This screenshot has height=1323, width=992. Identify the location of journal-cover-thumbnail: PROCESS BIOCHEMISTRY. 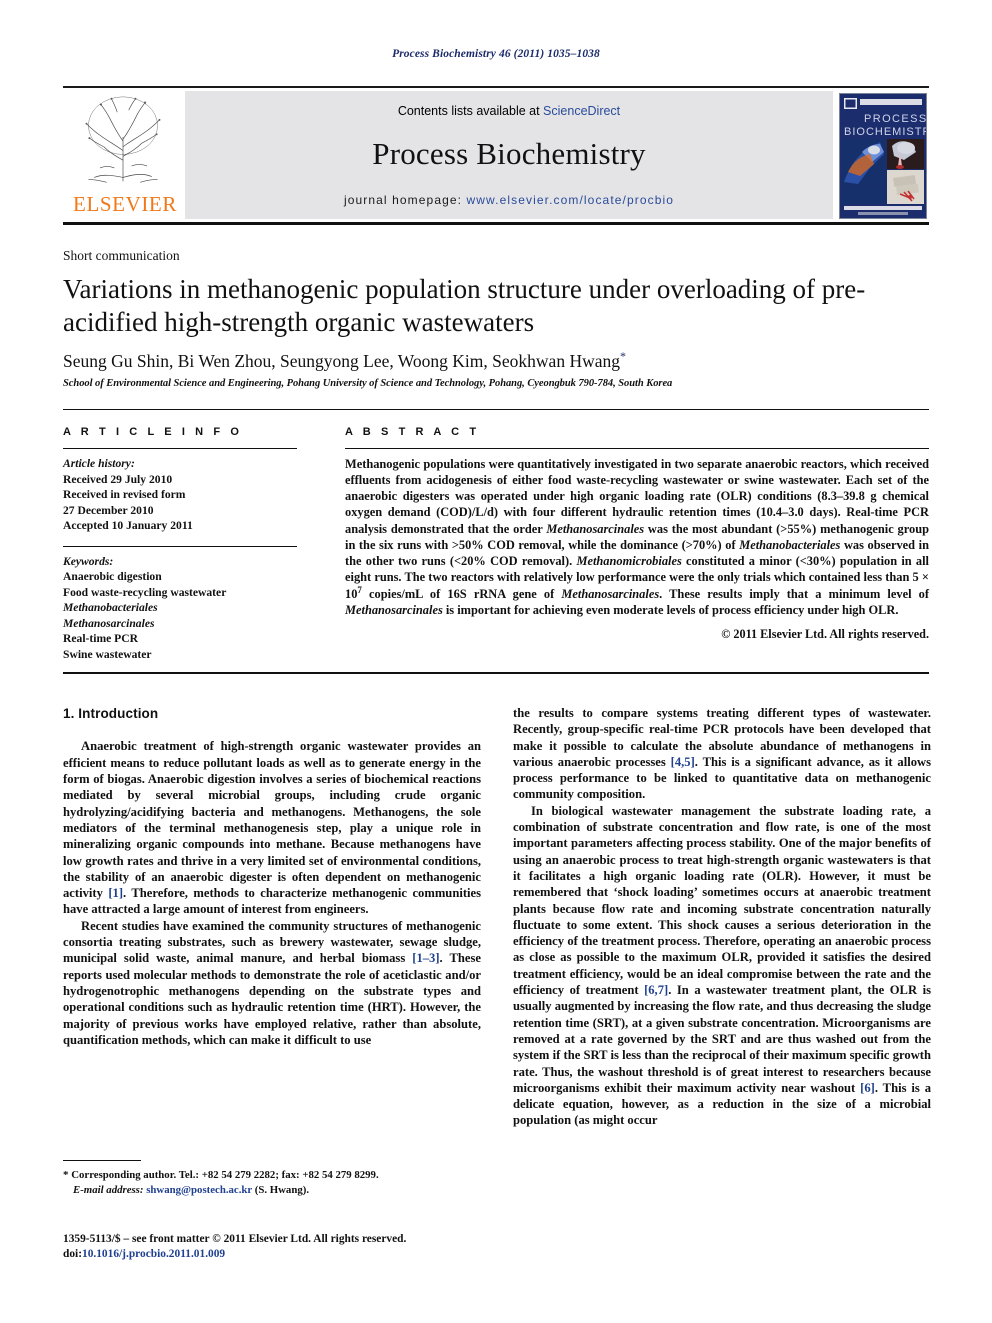
(881, 155).